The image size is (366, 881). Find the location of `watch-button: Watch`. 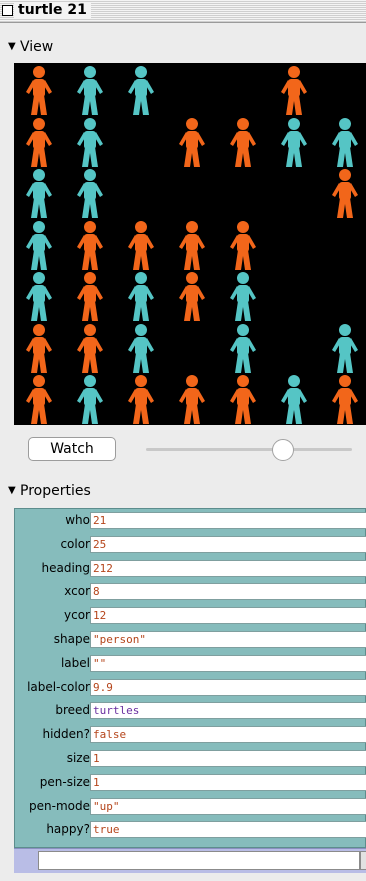

watch-button: Watch is located at coordinates (72, 449).